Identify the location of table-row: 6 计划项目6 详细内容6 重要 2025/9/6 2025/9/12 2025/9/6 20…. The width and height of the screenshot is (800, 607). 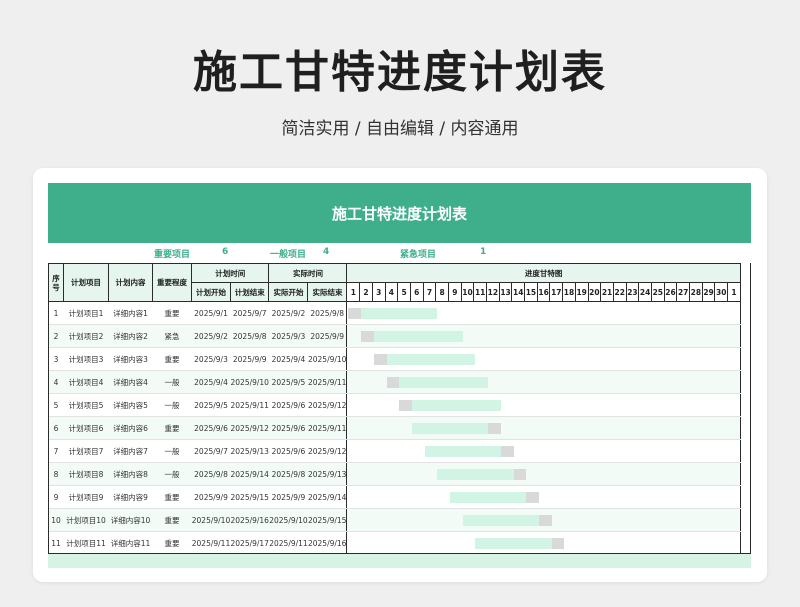
(394, 428).